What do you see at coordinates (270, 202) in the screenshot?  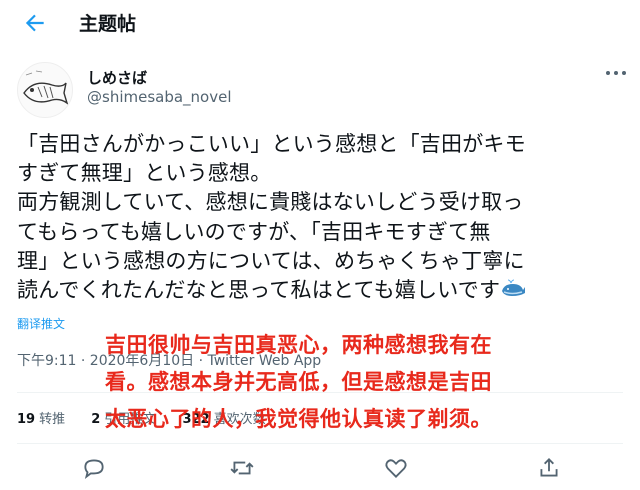 I see `tweet-line: 両方観測していて、感想に貴賤はないしどう受け取っ` at bounding box center [270, 202].